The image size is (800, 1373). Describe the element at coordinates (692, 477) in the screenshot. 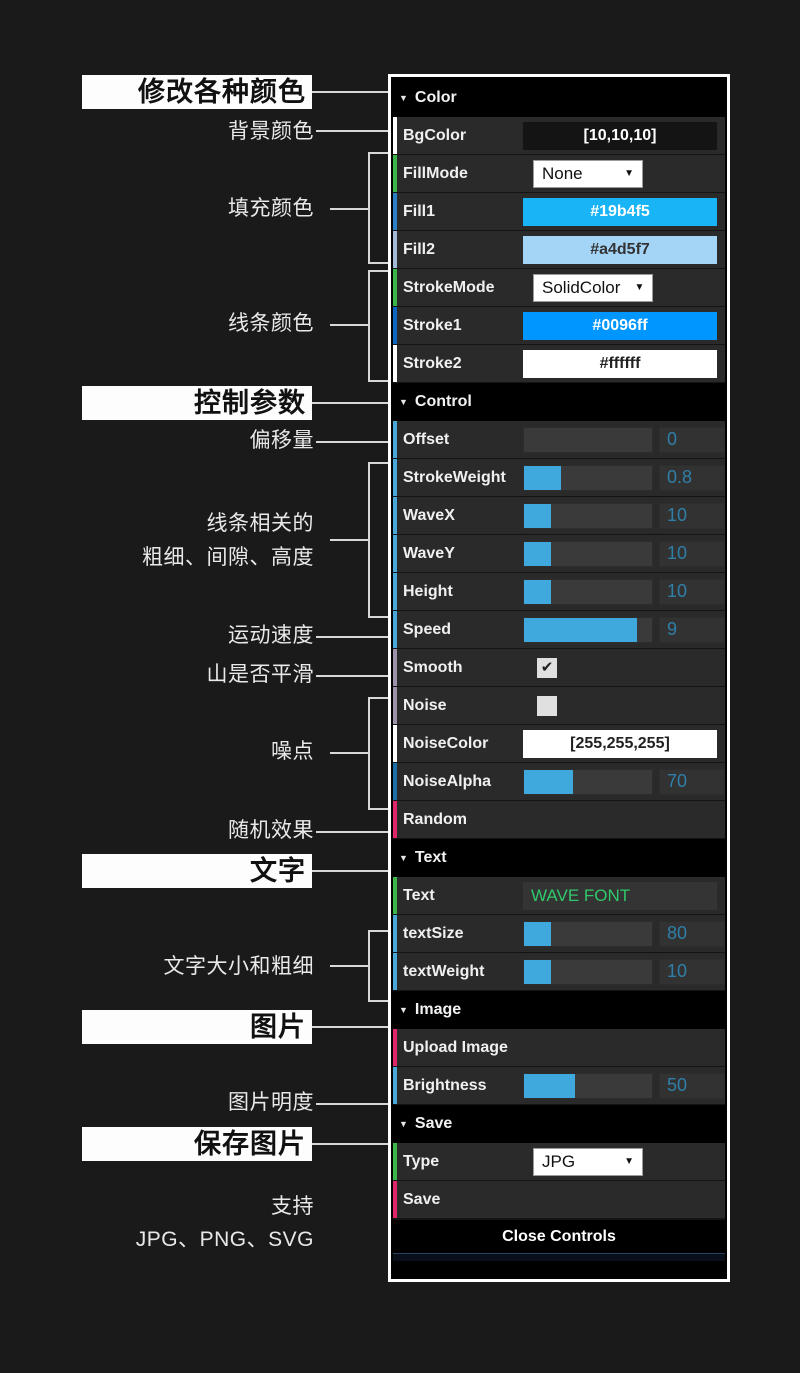

I see `slider-value-strokeweight: 0.8` at that location.